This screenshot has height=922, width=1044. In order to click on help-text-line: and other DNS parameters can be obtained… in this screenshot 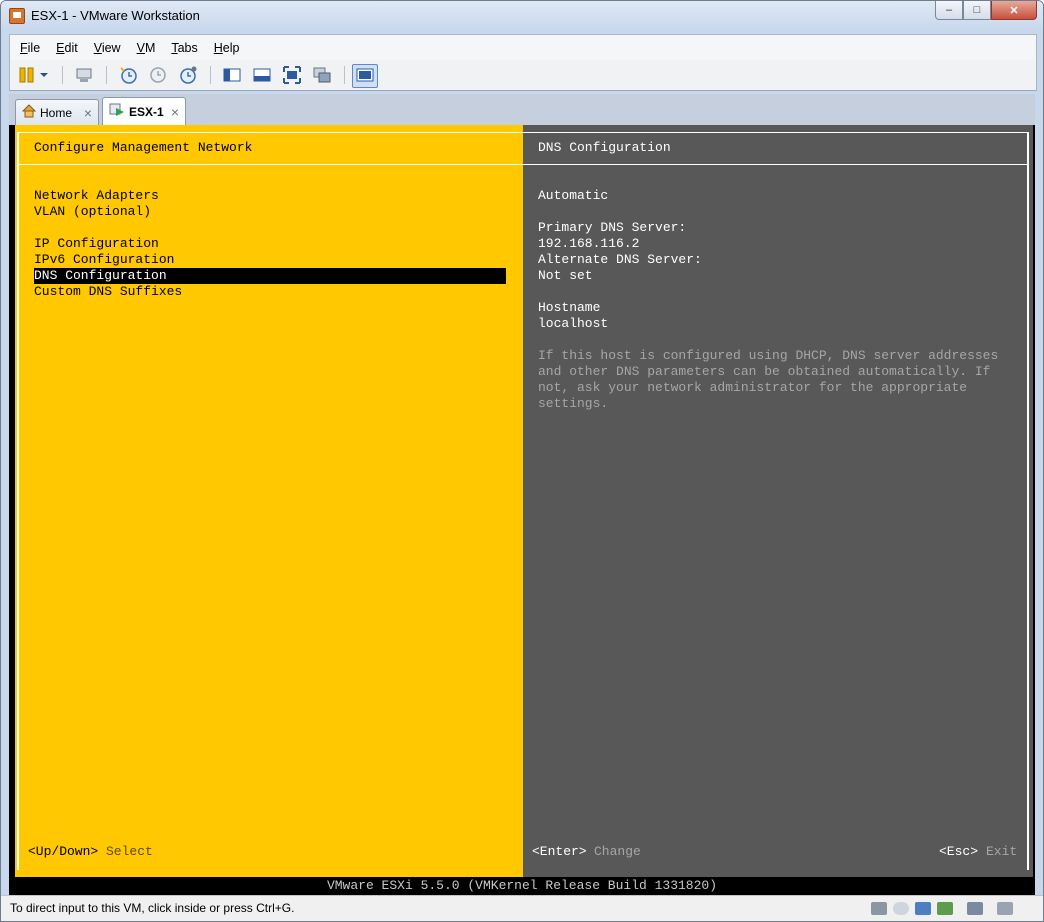, I will do `click(764, 371)`.